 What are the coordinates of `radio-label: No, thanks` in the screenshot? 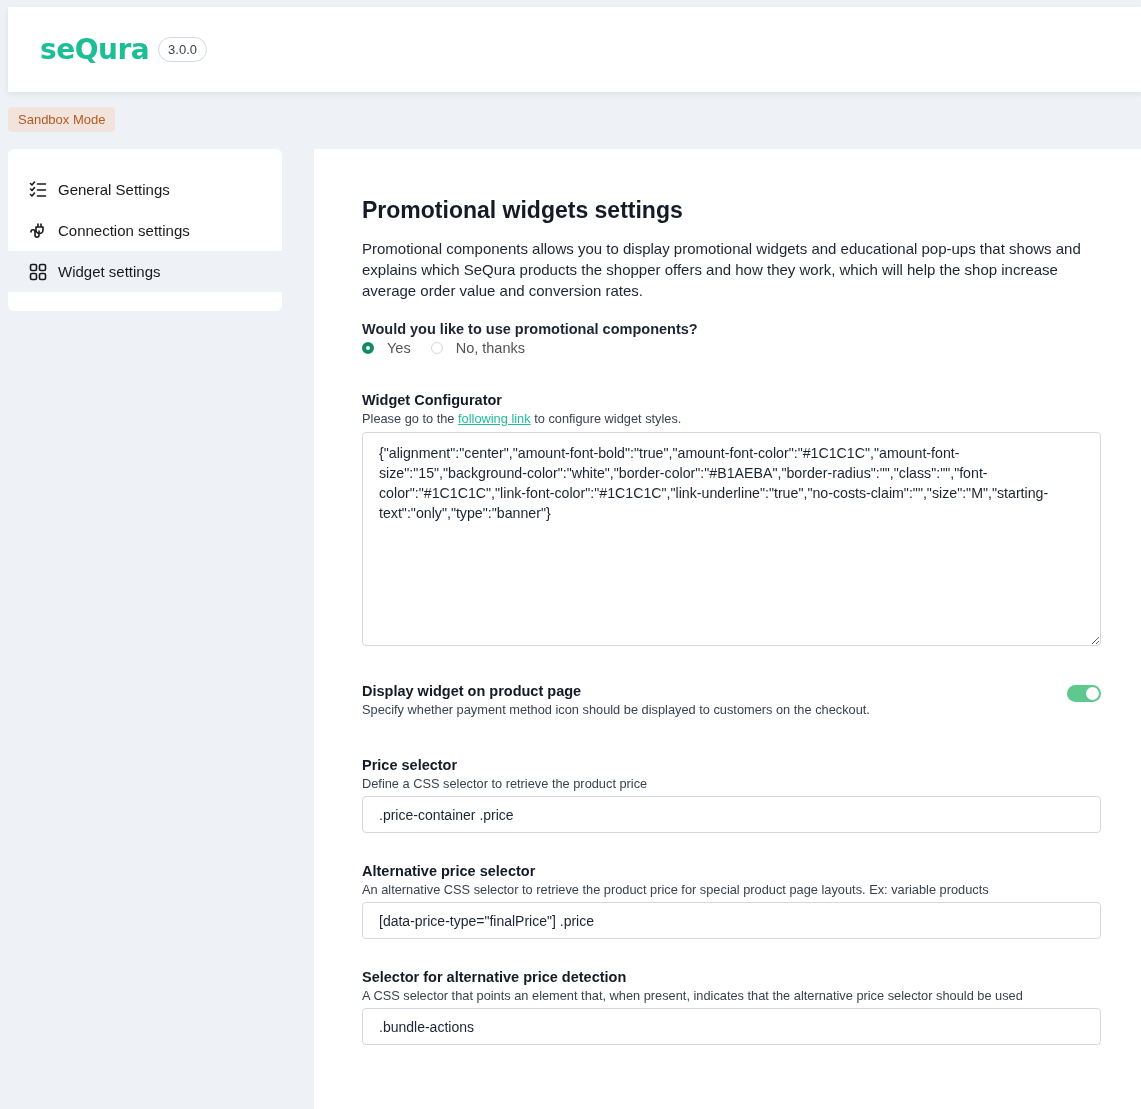 It's located at (490, 348).